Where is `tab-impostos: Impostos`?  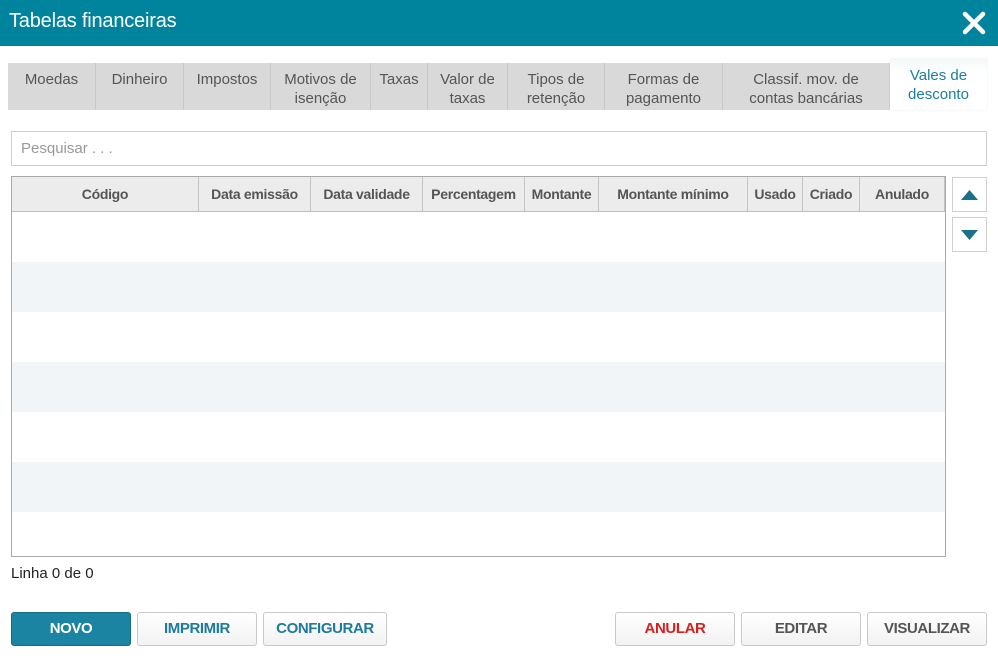
tab-impostos: Impostos is located at coordinates (227, 86).